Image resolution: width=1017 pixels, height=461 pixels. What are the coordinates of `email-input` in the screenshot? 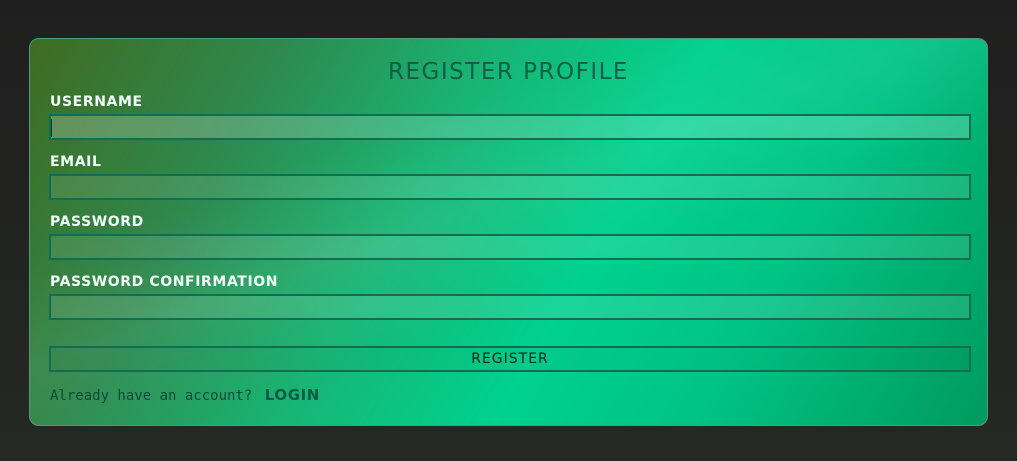 It's located at (510, 187).